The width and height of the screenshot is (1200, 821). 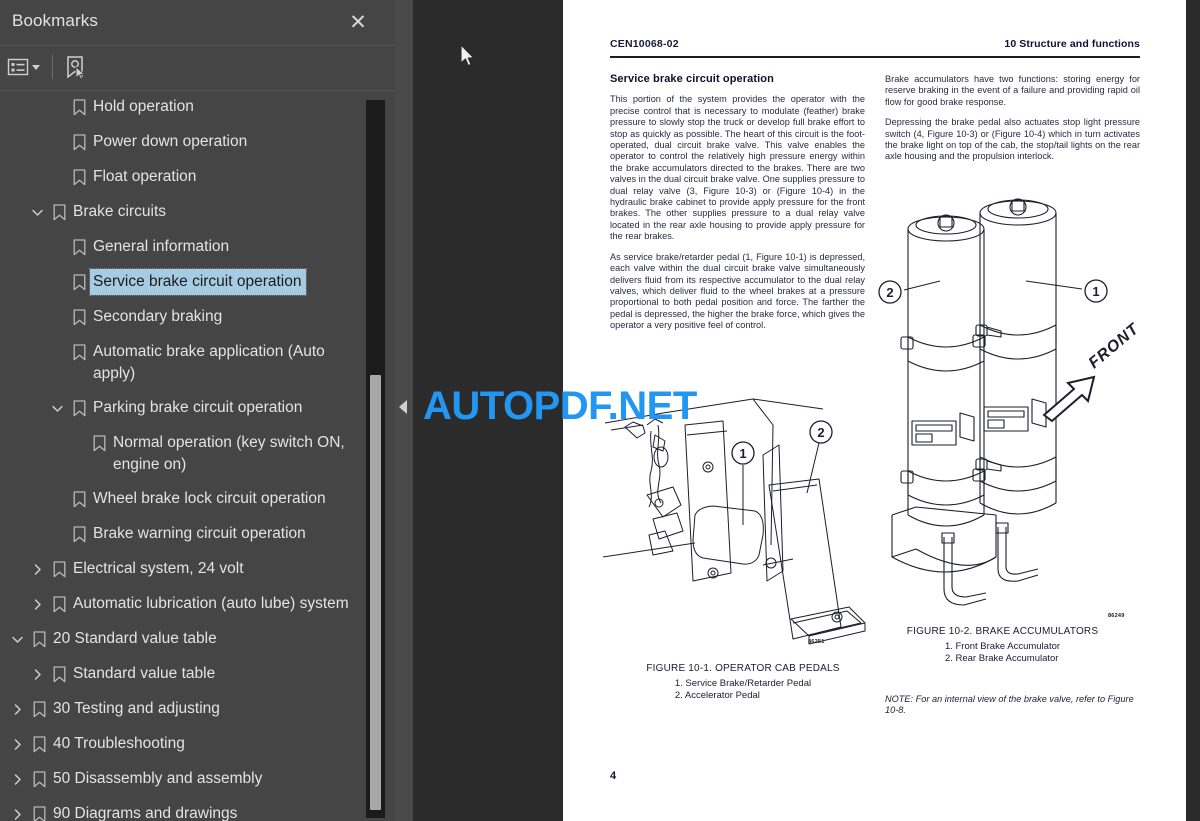 I want to click on bookmark-item-label: Brake circuits, so click(x=120, y=211).